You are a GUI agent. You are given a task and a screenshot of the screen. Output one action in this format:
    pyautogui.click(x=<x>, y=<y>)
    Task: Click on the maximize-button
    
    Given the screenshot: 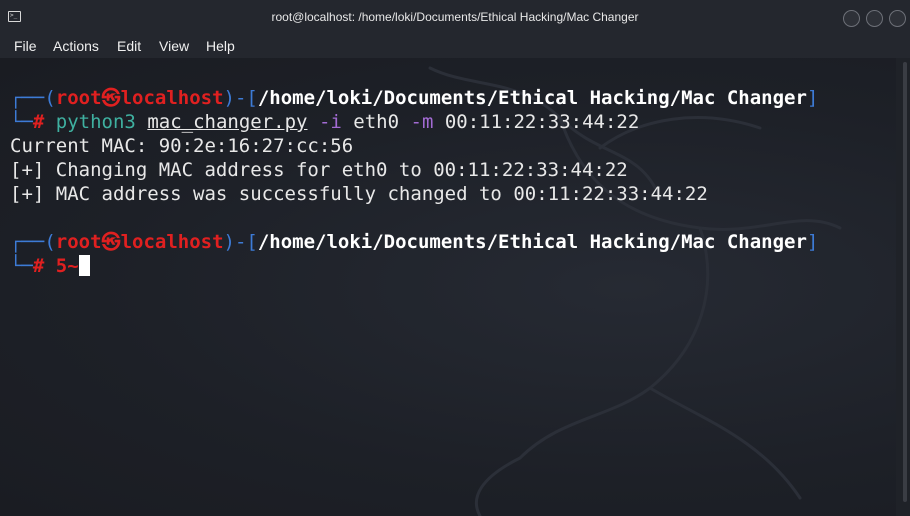 What is the action you would take?
    pyautogui.click(x=874, y=18)
    